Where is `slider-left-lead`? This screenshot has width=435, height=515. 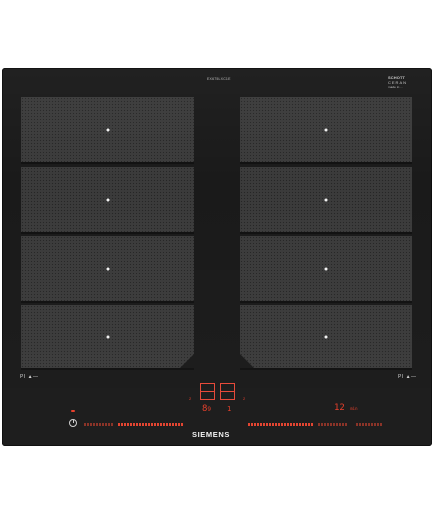
slider-left-lead is located at coordinates (99, 424).